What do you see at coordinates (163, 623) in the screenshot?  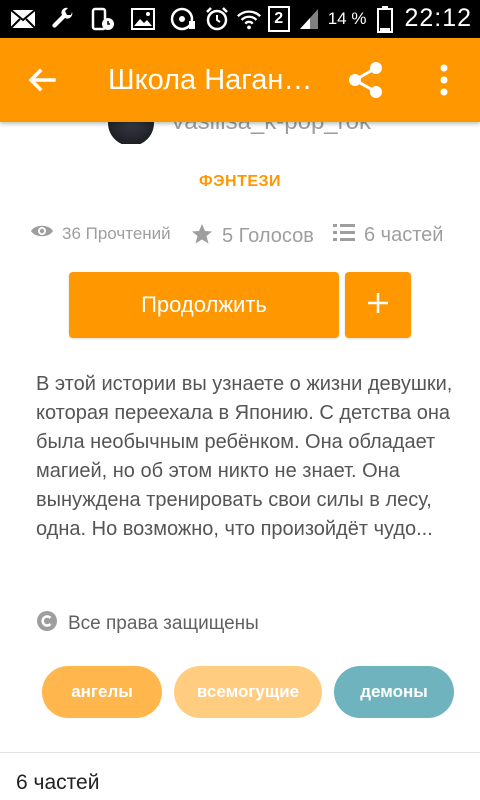 I see `copyright-text: Все права защищены` at bounding box center [163, 623].